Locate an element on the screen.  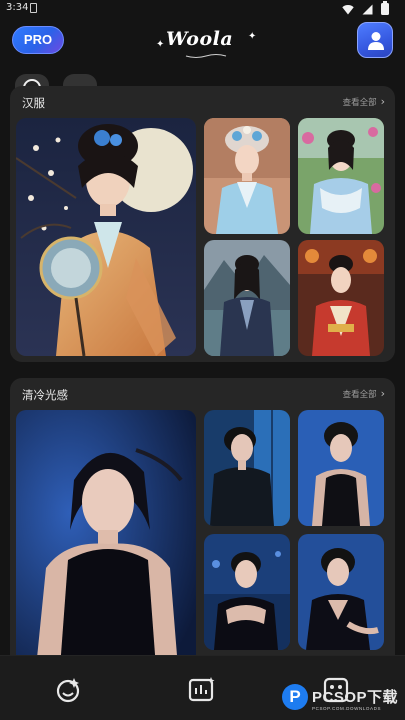
blue-night-shoulder-portrait is located at coordinates (247, 592).